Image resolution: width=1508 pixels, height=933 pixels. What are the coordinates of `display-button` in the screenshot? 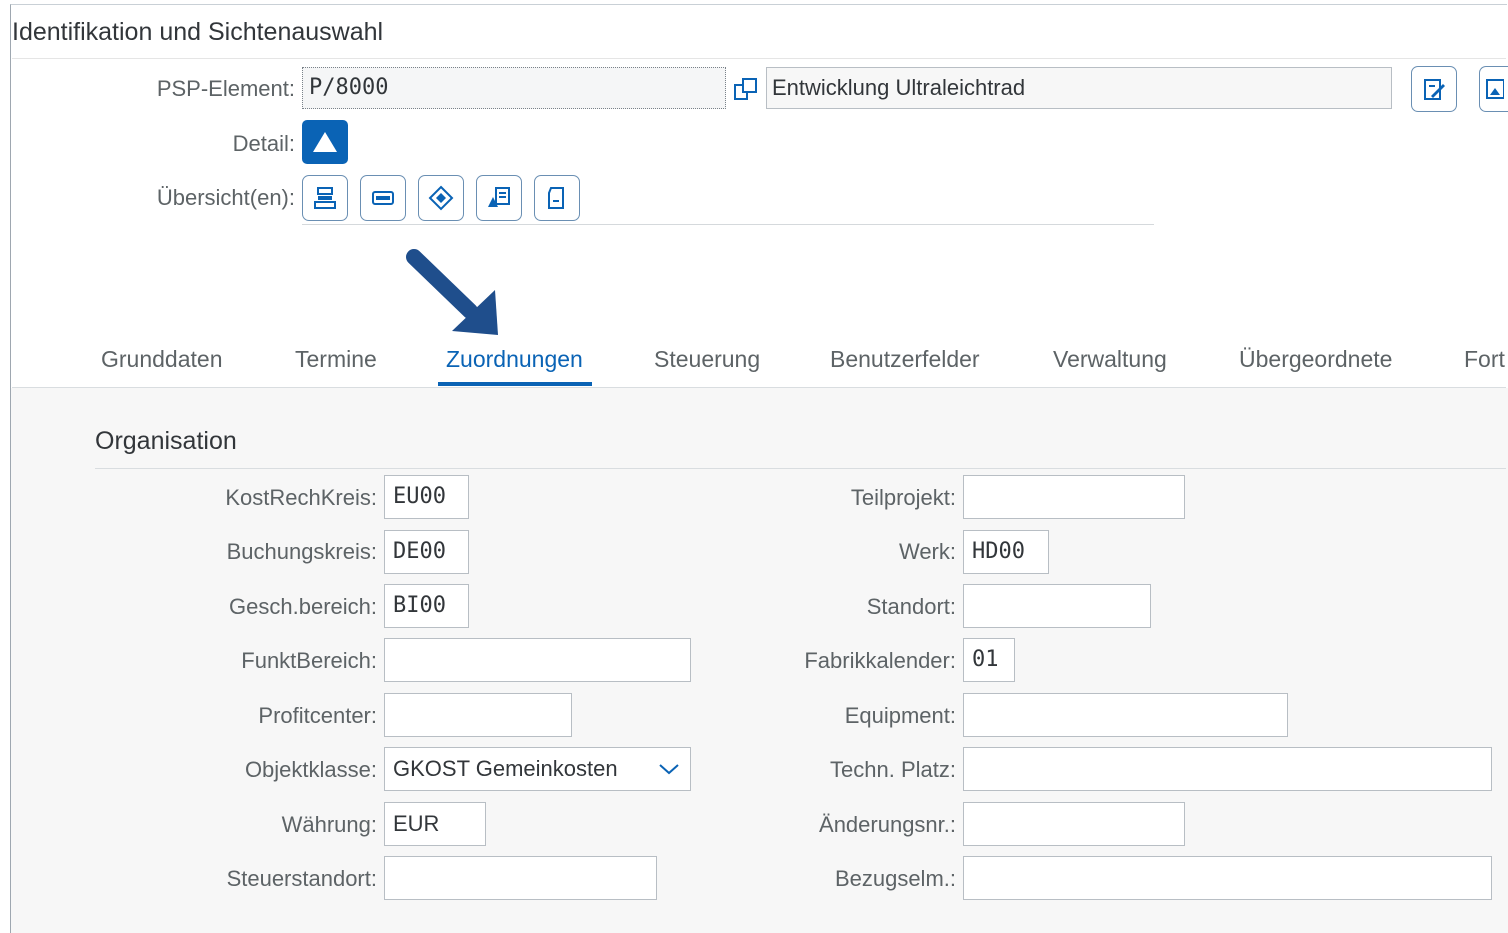 It's located at (1493, 89).